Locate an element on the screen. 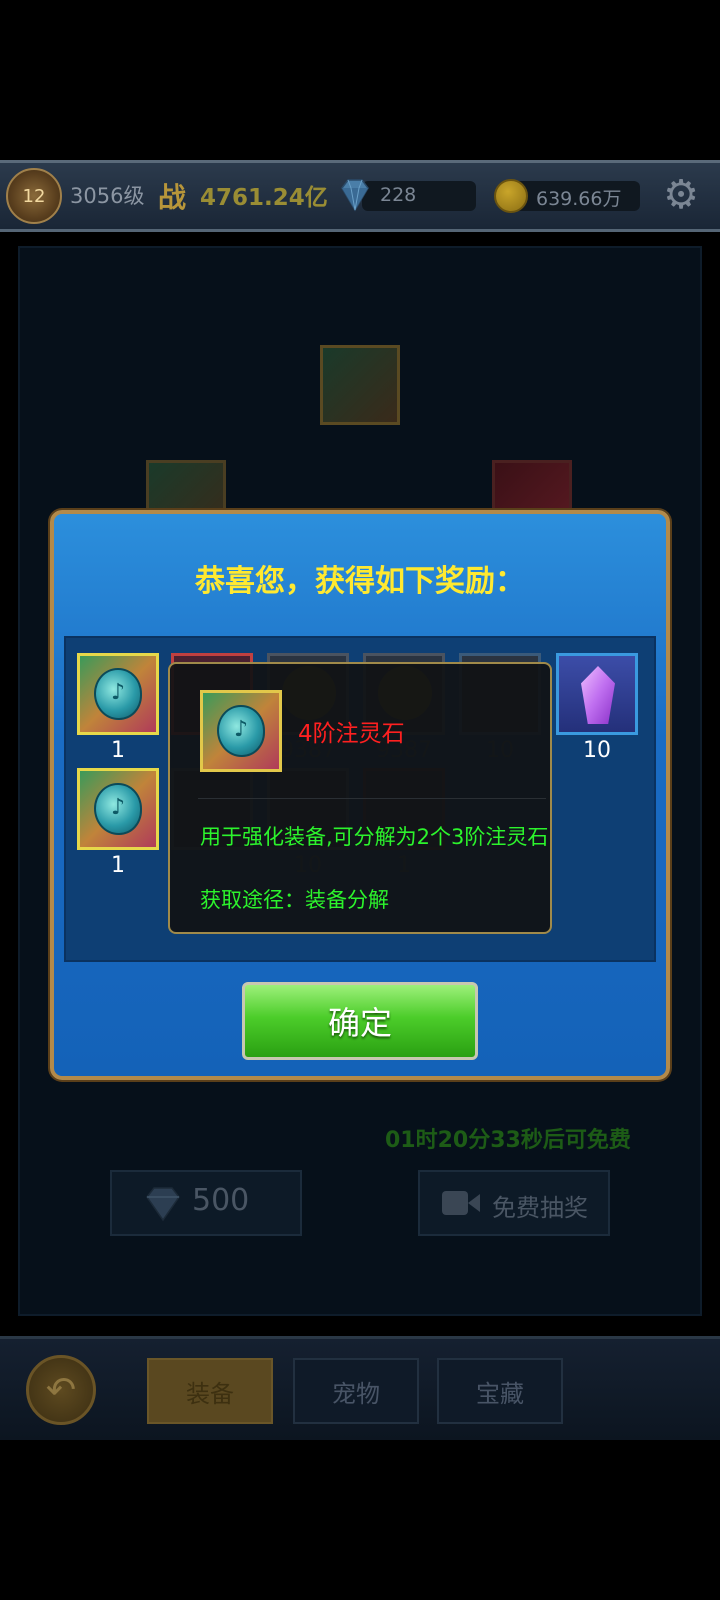 This screenshot has height=1600, width=720. confirm-button: 确定 is located at coordinates (360, 1021).